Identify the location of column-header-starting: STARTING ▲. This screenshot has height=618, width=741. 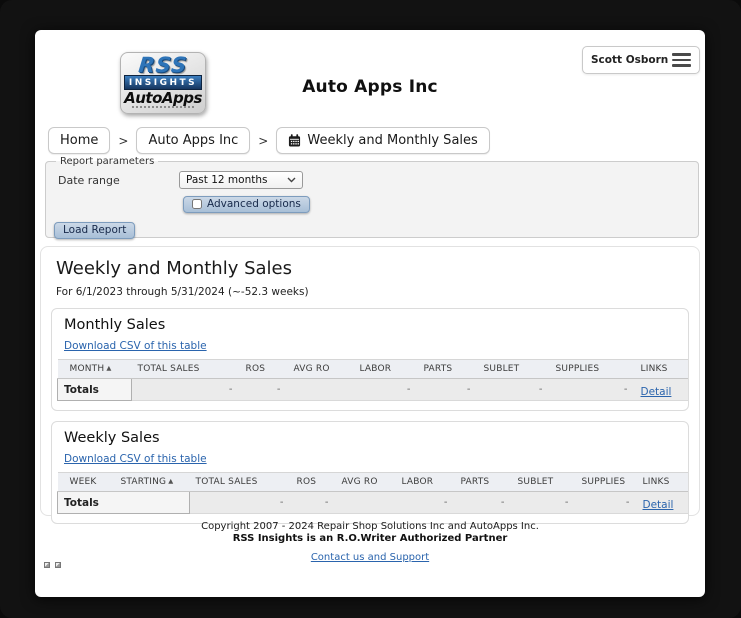
(152, 482).